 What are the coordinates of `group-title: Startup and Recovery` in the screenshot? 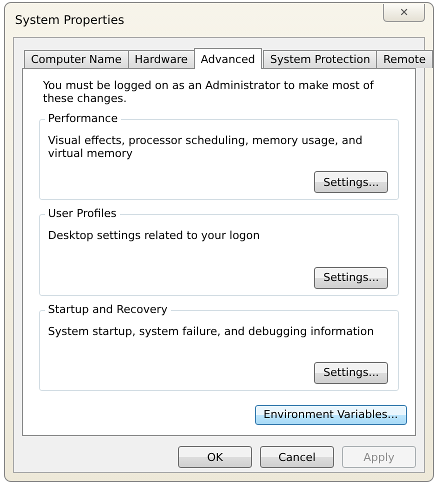 It's located at (108, 309).